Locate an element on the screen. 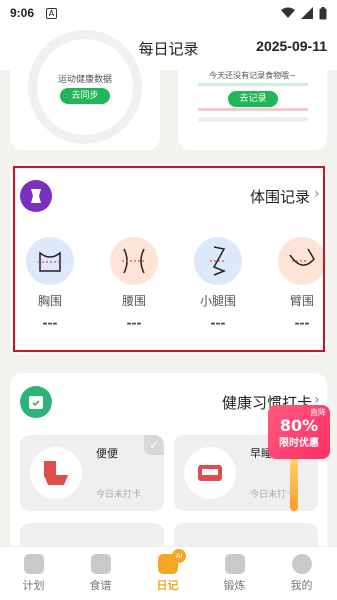 The image size is (337, 600). sync-button: 去同步 is located at coordinates (85, 96).